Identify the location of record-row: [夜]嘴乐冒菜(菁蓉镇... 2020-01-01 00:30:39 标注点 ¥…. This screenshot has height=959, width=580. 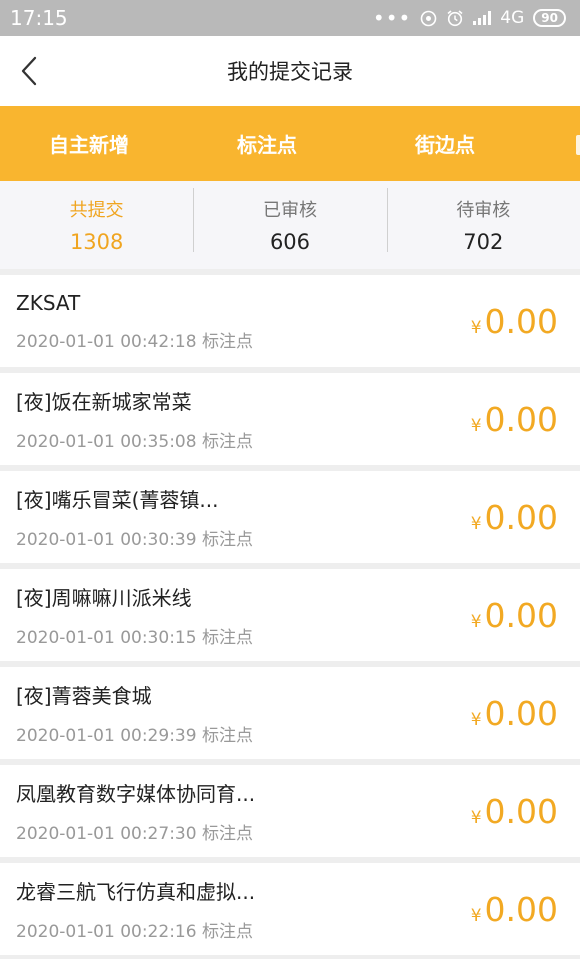
(290, 517).